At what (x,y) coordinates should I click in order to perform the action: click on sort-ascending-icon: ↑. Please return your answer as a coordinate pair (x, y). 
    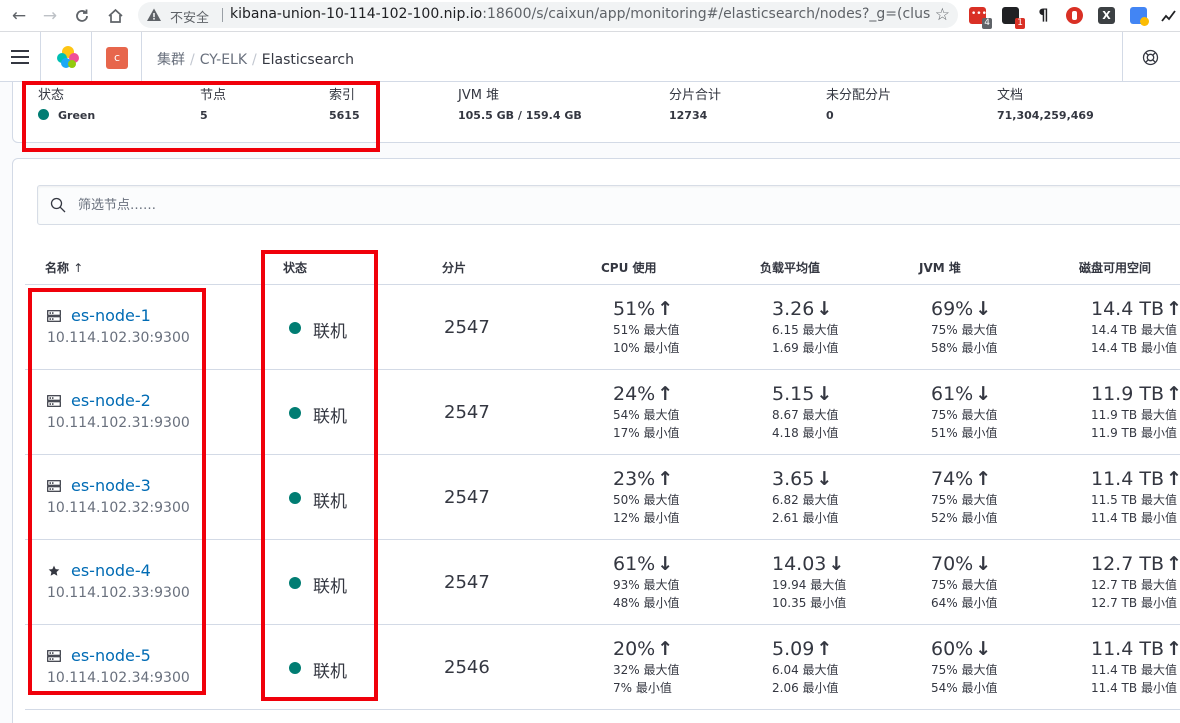
    Looking at the image, I should click on (78, 268).